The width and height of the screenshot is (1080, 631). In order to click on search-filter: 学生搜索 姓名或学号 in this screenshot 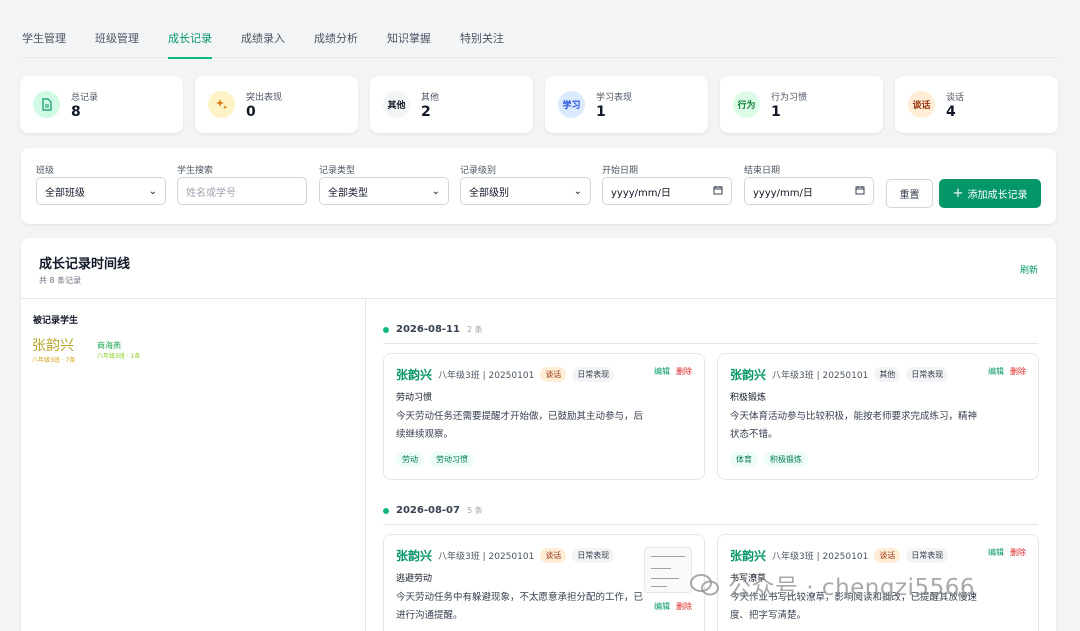, I will do `click(242, 184)`.